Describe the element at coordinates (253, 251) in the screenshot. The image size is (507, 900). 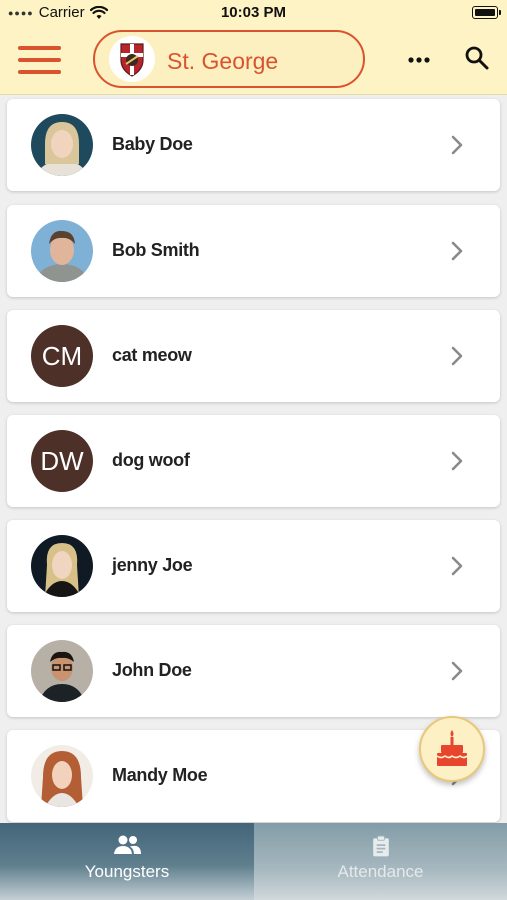
I see `student-row-bob-smith: Bob Smith` at that location.